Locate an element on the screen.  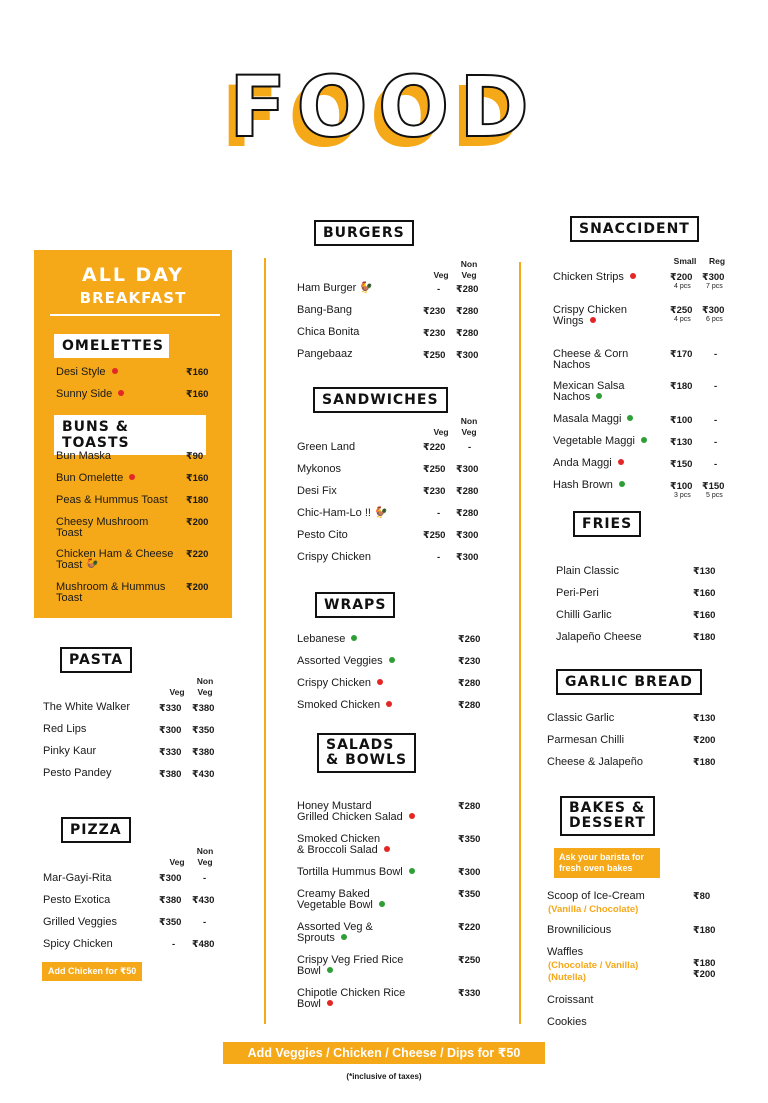
list-item: Desi Style is located at coordinates (87, 372).